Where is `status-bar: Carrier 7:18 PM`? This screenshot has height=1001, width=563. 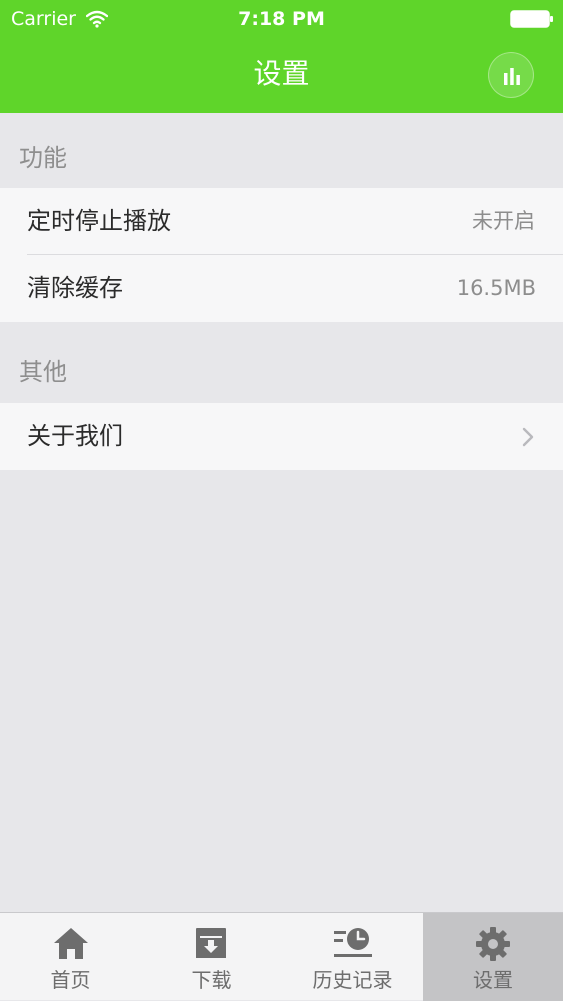
status-bar: Carrier 7:18 PM is located at coordinates (281, 19).